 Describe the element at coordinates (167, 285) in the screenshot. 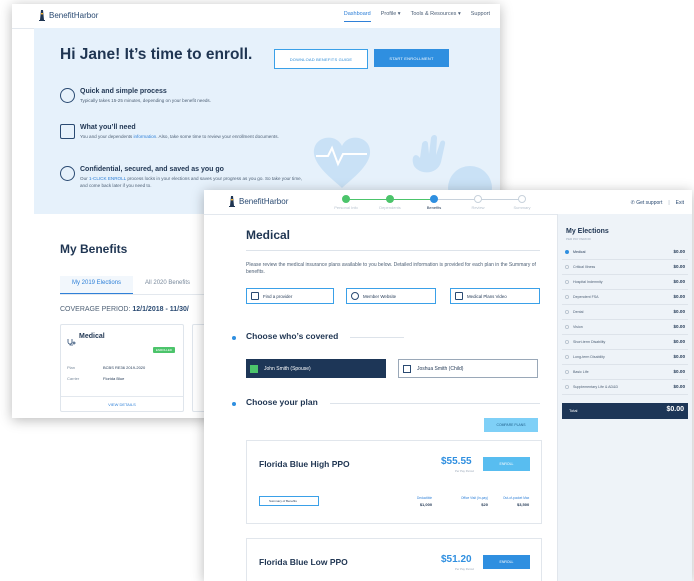

I see `tab-2020-benefits: All 2020 Benefits` at that location.